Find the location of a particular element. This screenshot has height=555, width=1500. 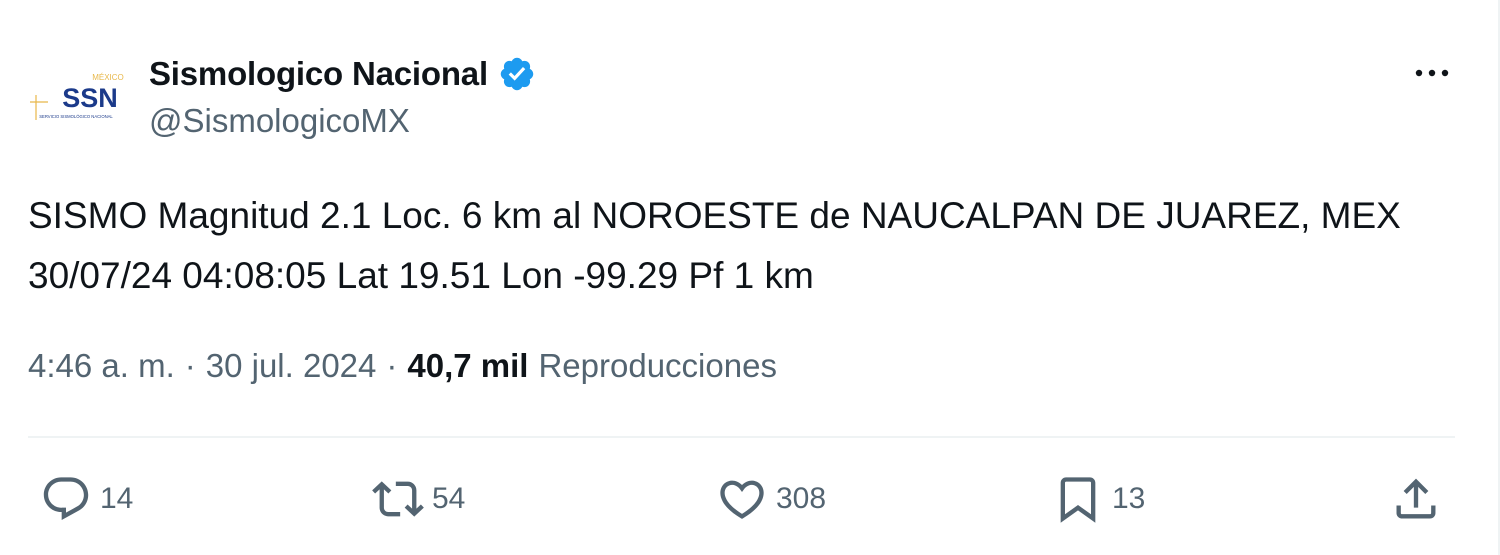

retweet-count: 54 is located at coordinates (449, 498).